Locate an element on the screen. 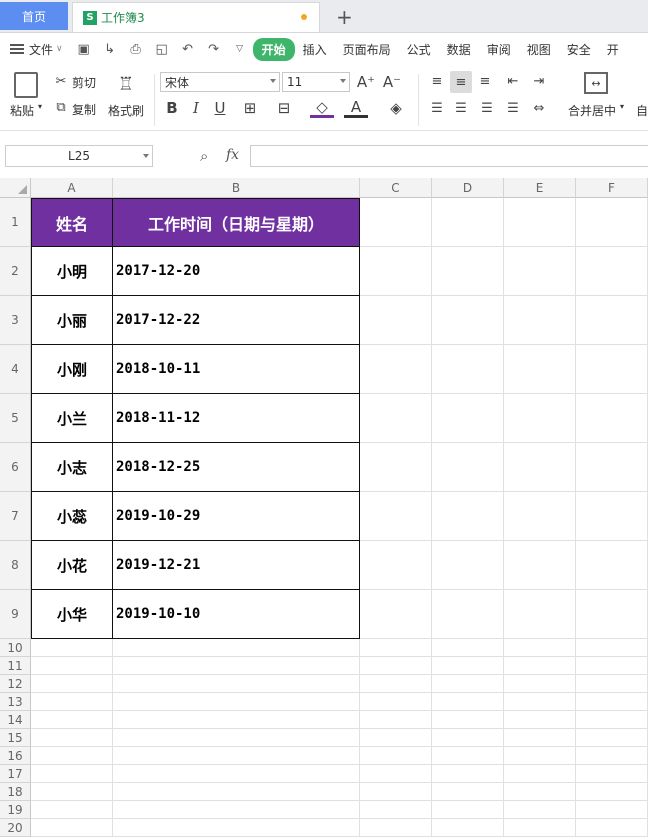 The height and width of the screenshot is (840, 648). scissors-icon: ✂ is located at coordinates (61, 81).